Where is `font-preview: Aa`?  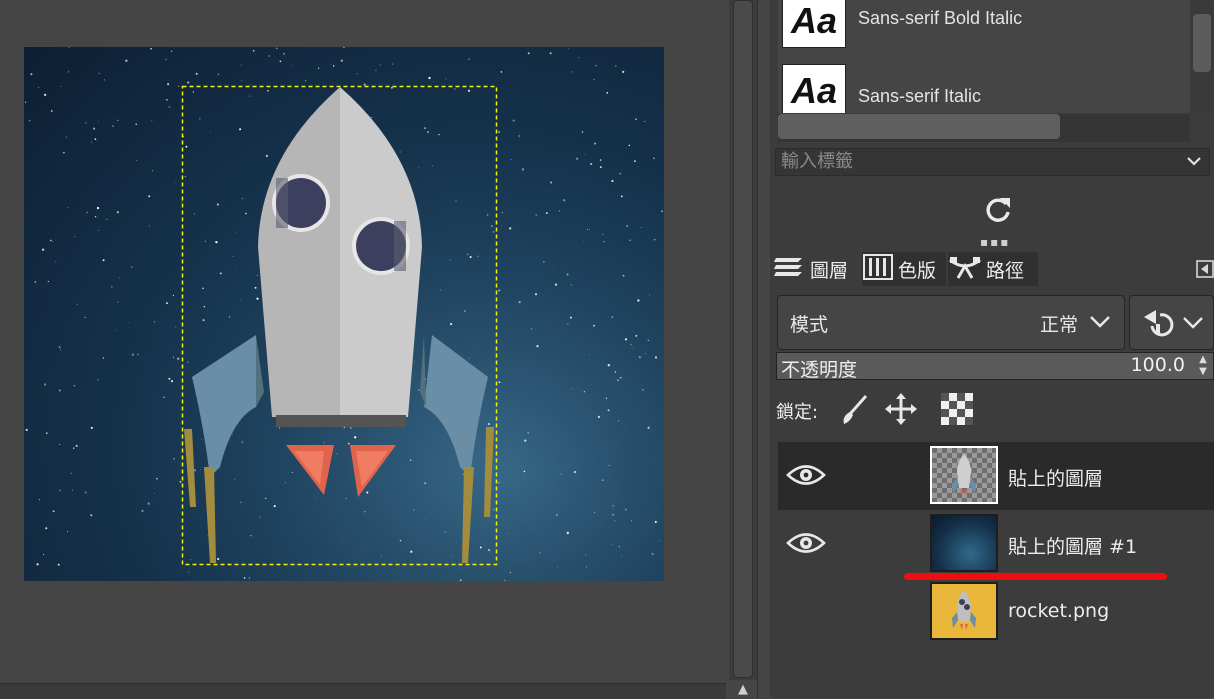
font-preview: Aa is located at coordinates (814, 24).